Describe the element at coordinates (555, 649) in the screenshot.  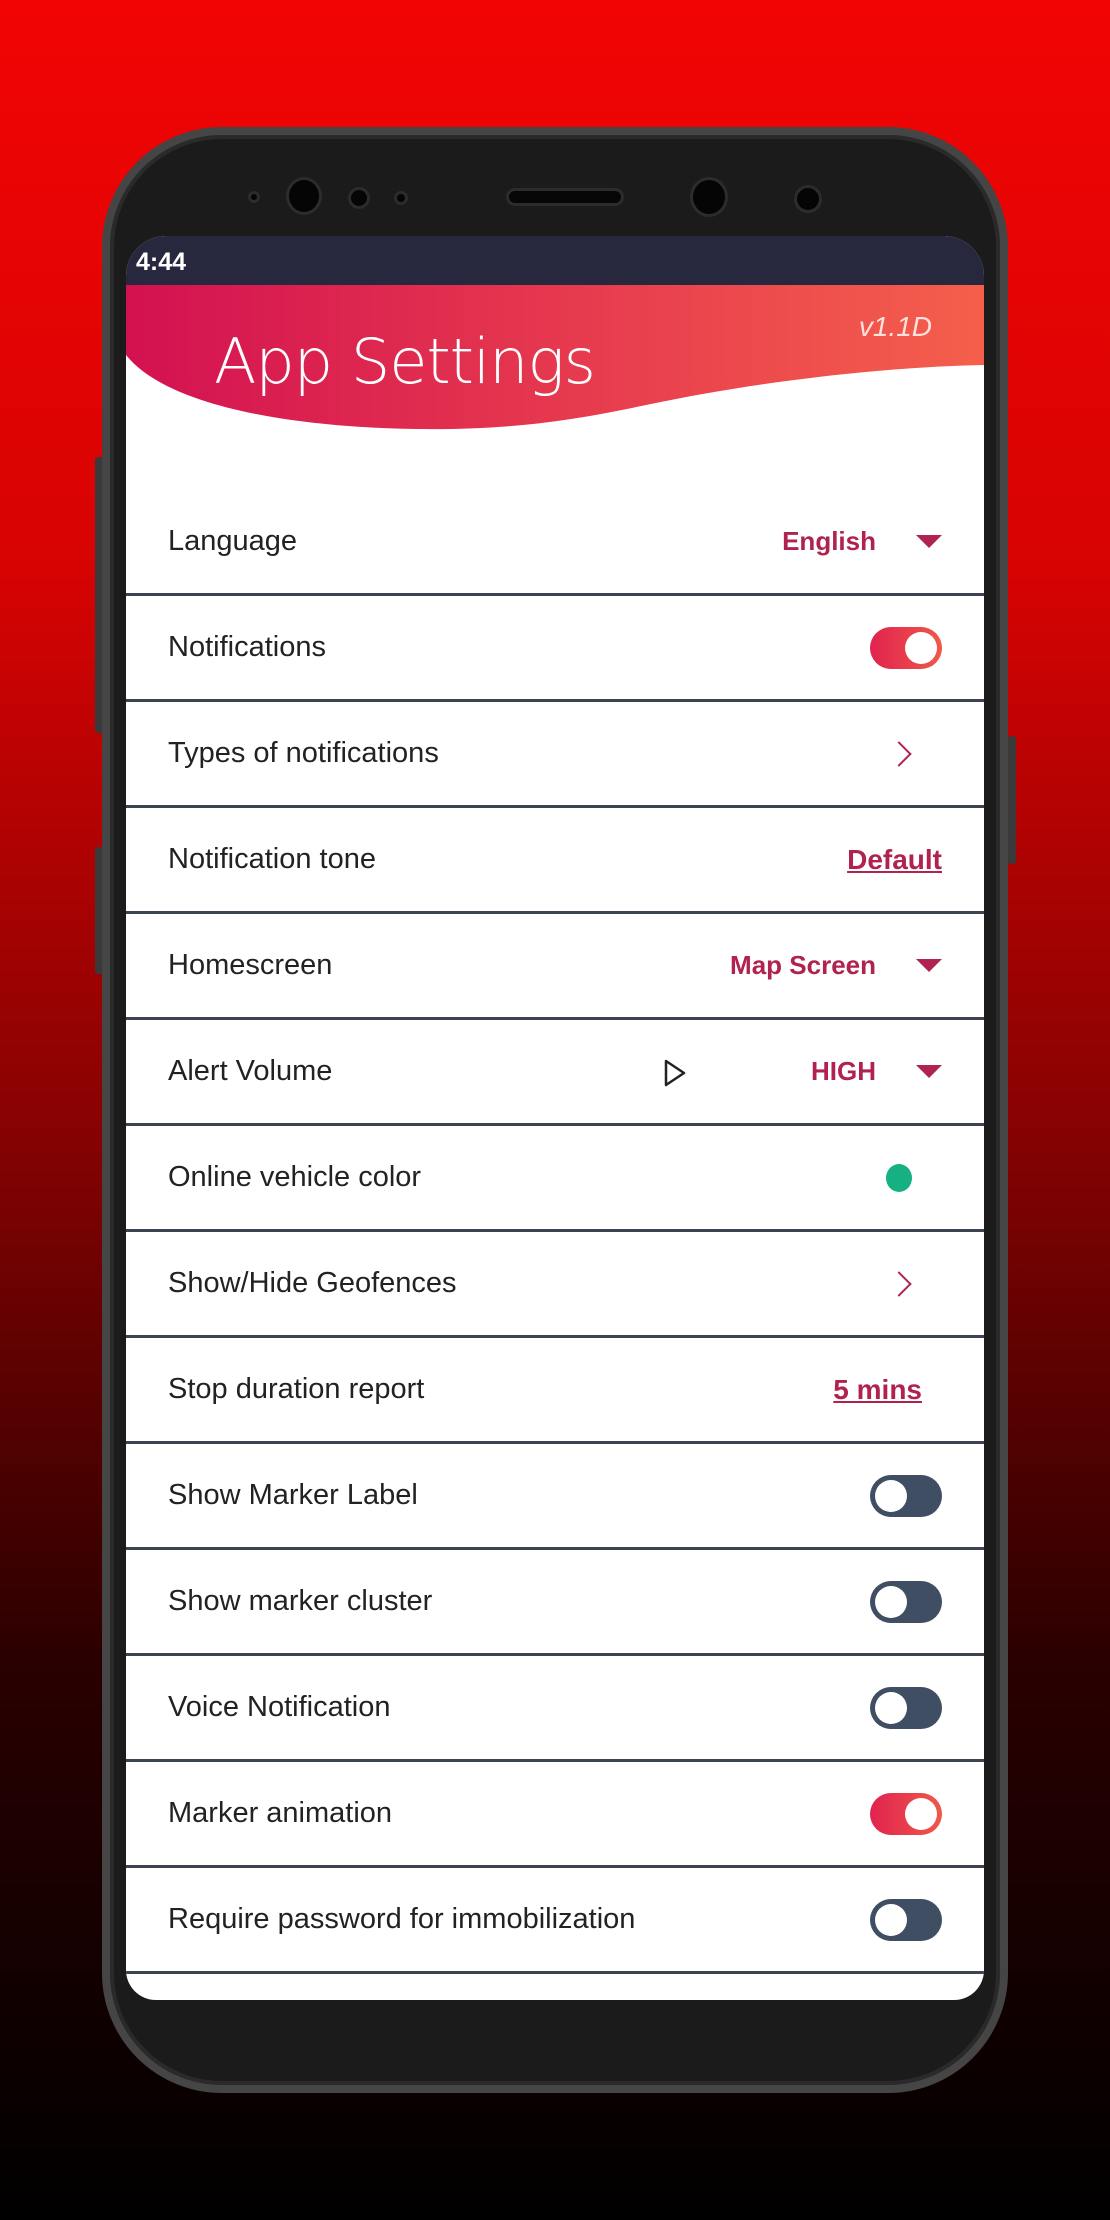
I see `setting-row-notifications: Notifications` at that location.